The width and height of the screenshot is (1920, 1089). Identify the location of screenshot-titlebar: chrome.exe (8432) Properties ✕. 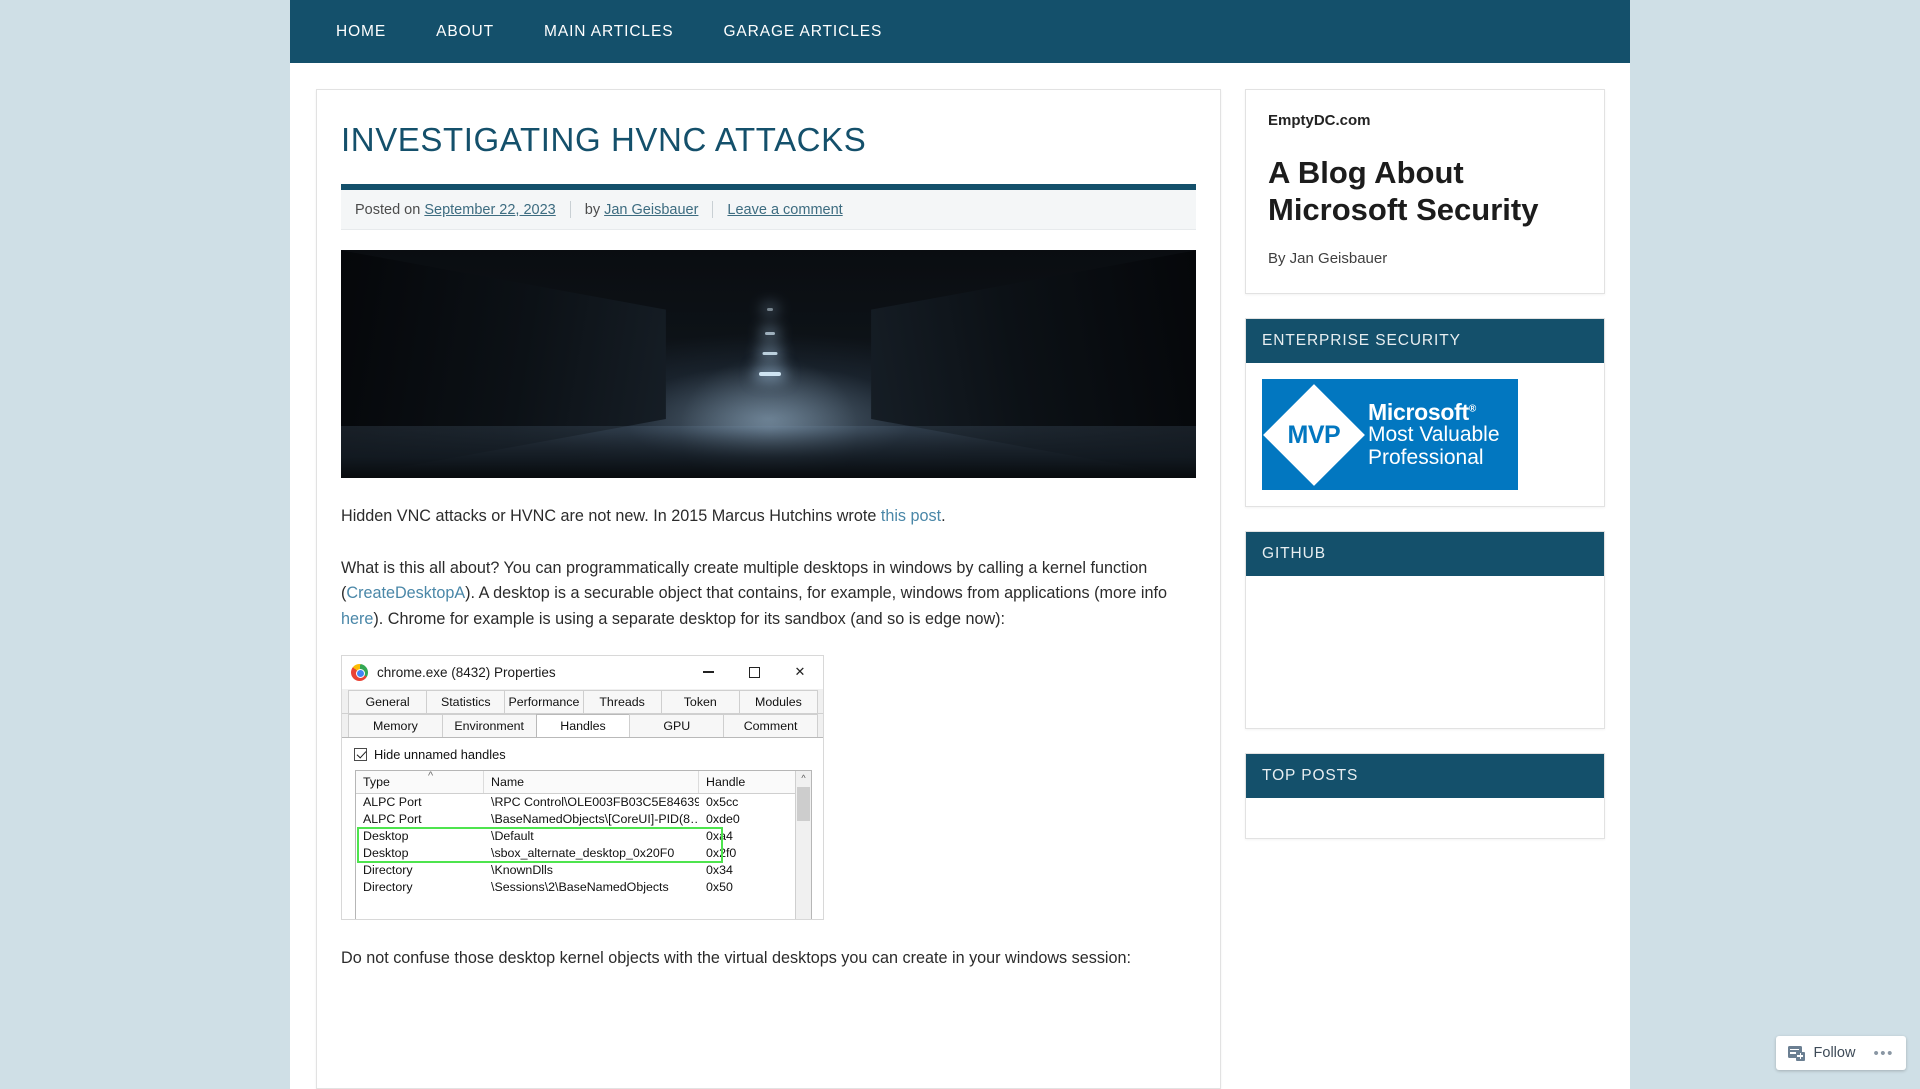
(582, 672).